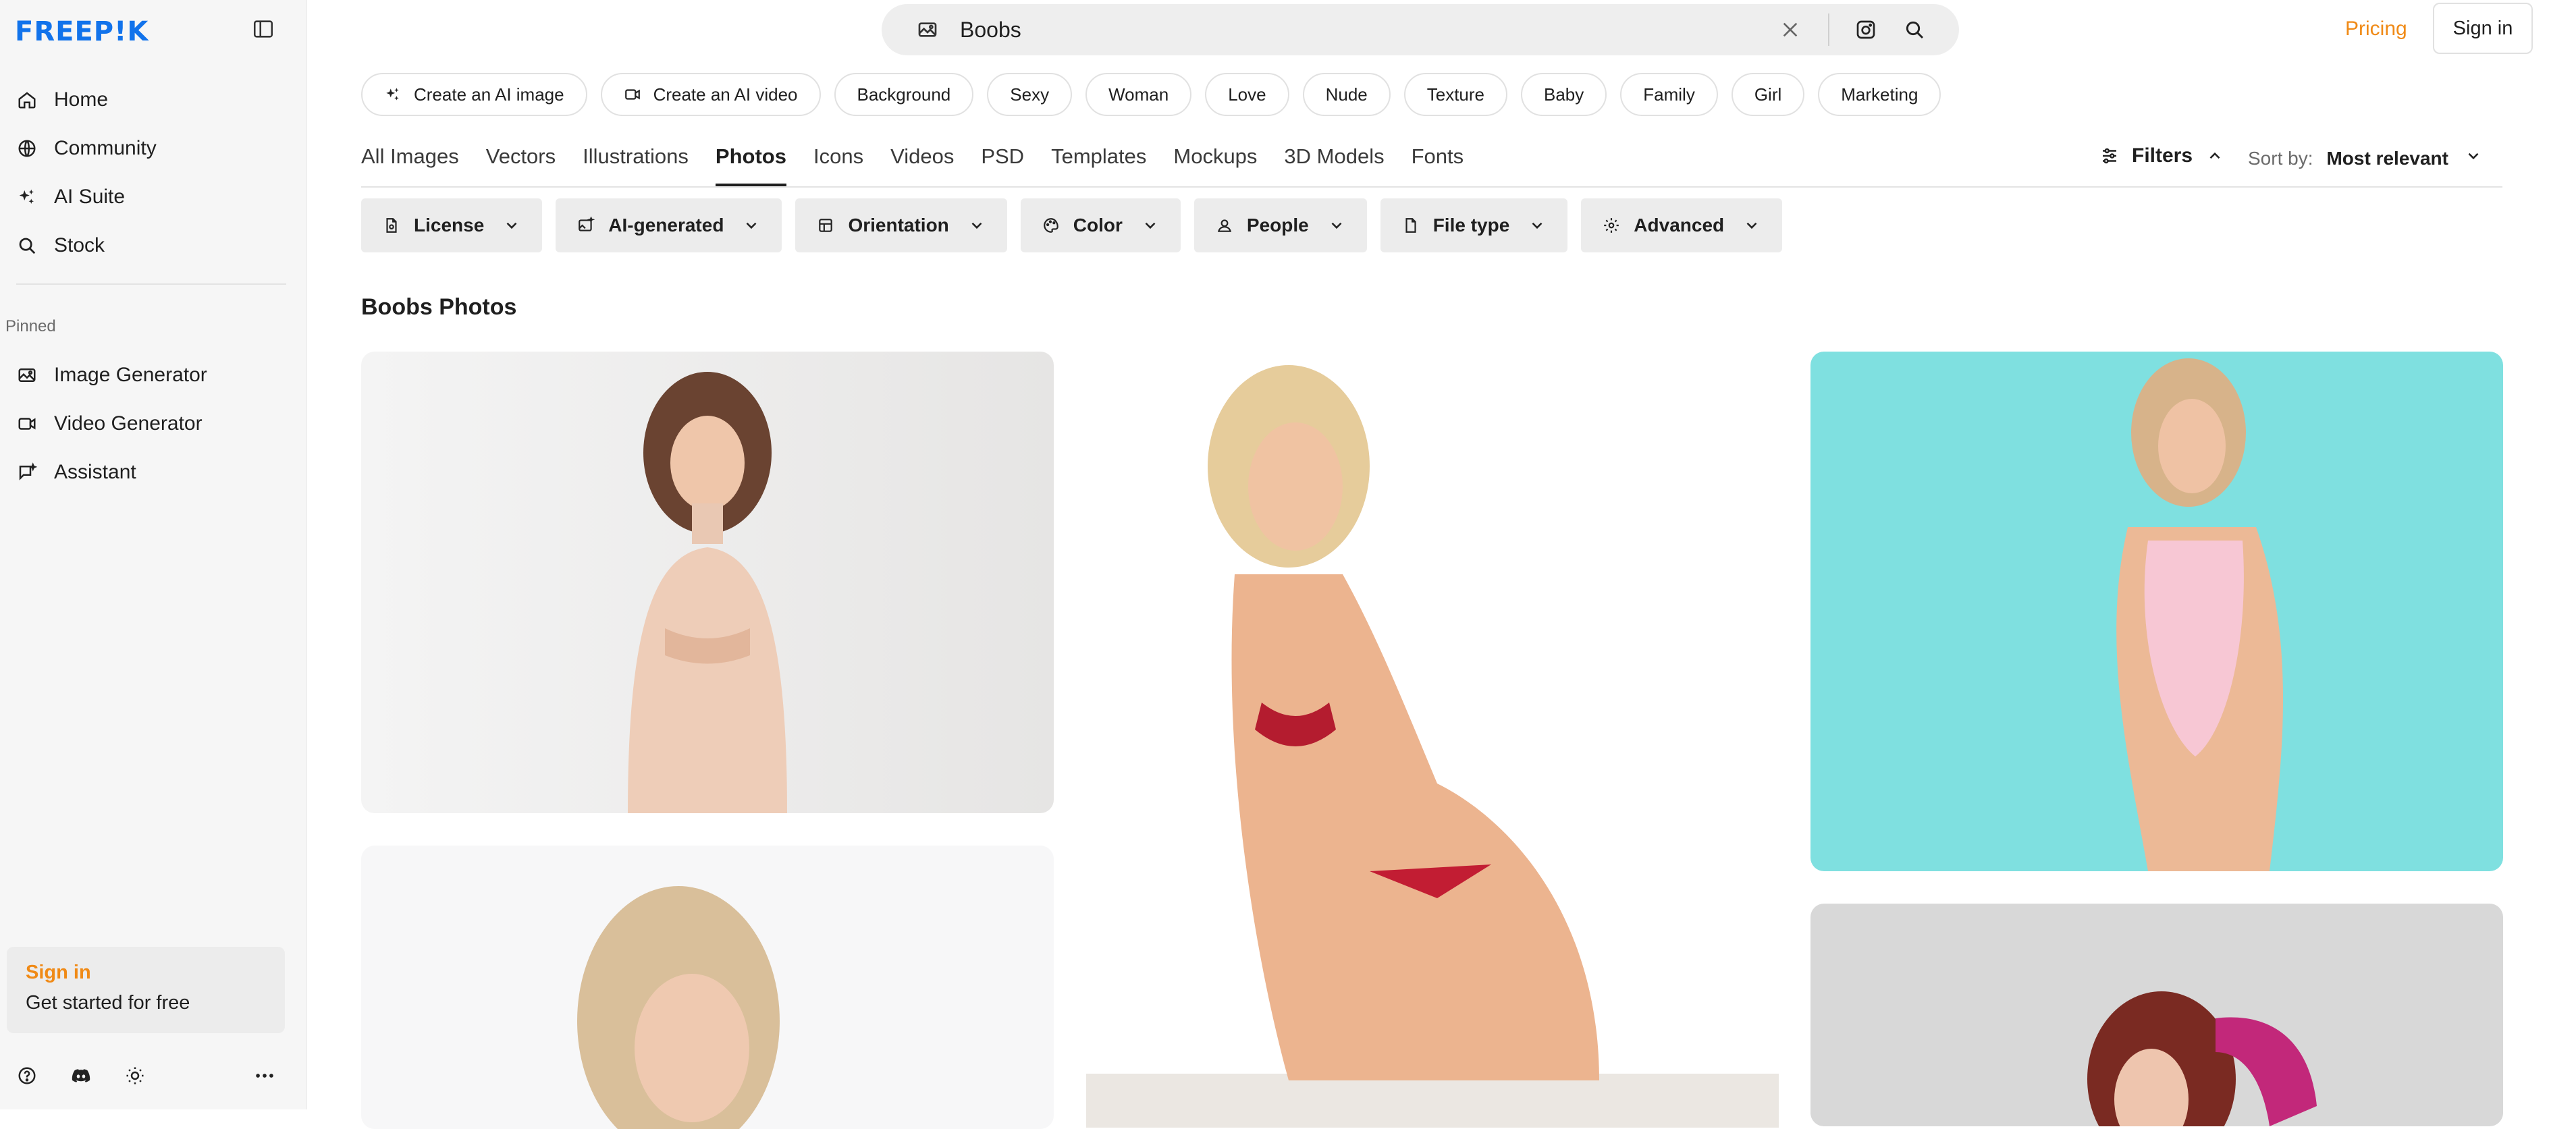  Describe the element at coordinates (410, 164) in the screenshot. I see `tab-all-images: All Images` at that location.